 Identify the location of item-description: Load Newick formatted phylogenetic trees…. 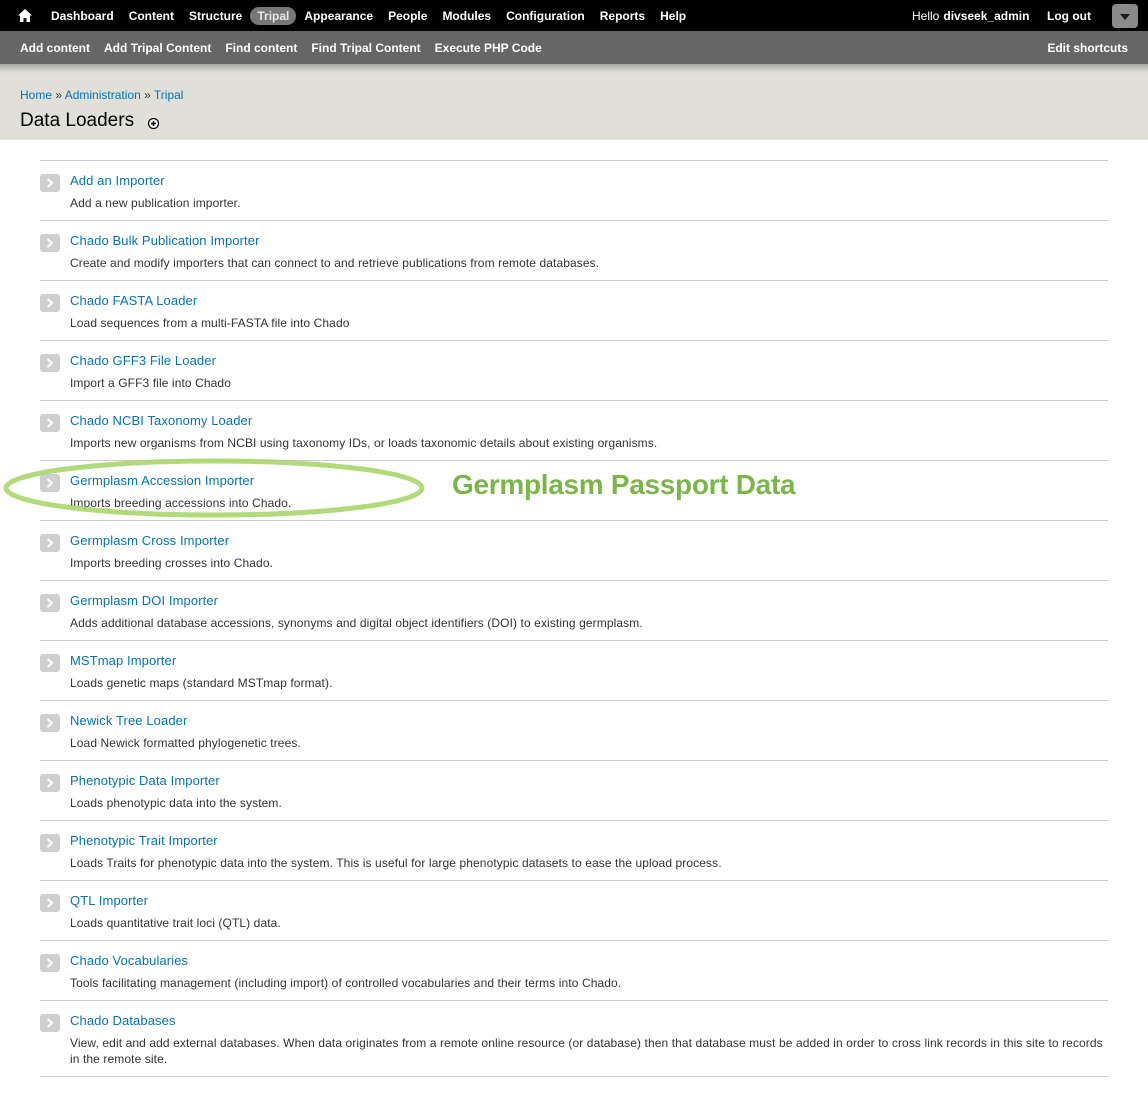
(185, 743).